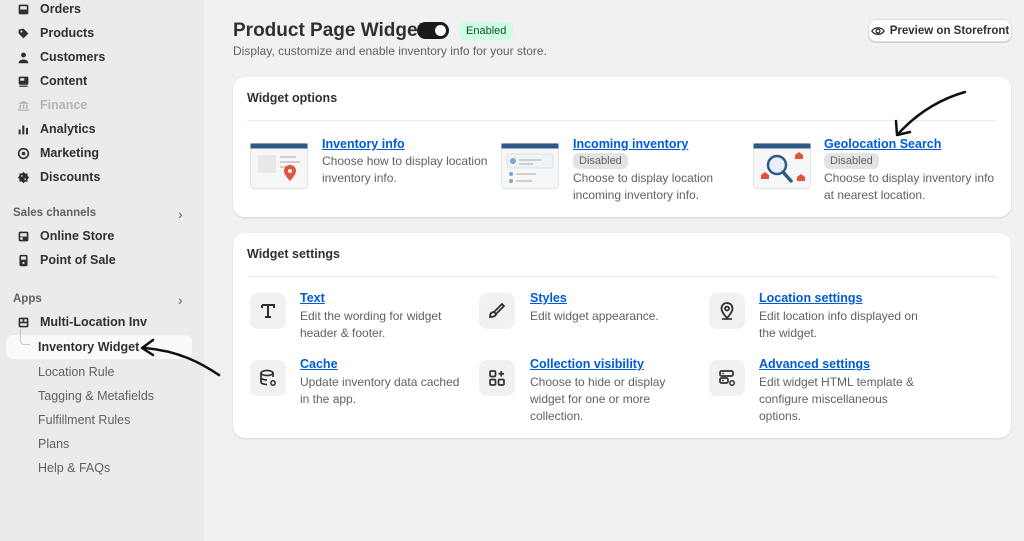 The width and height of the screenshot is (1024, 541). What do you see at coordinates (727, 311) in the screenshot?
I see `location-pin-icon` at bounding box center [727, 311].